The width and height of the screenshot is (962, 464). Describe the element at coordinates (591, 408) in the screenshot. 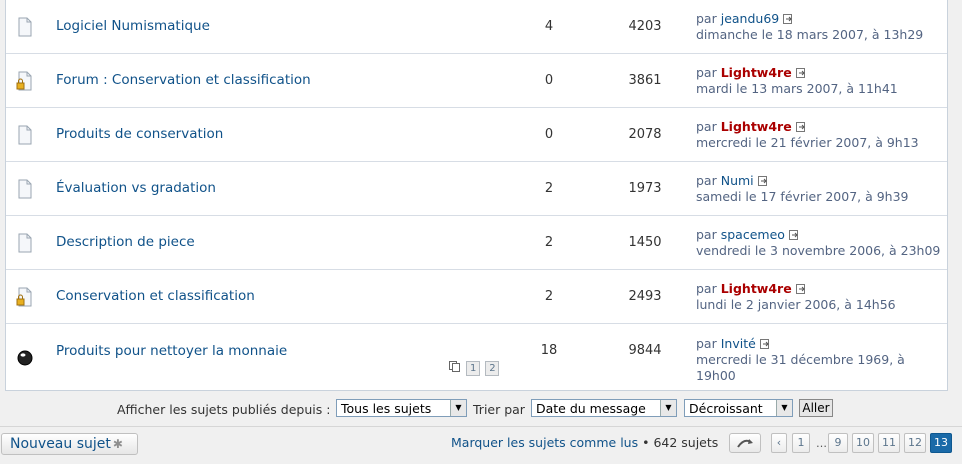

I see `sort-key-value: Date du message` at that location.